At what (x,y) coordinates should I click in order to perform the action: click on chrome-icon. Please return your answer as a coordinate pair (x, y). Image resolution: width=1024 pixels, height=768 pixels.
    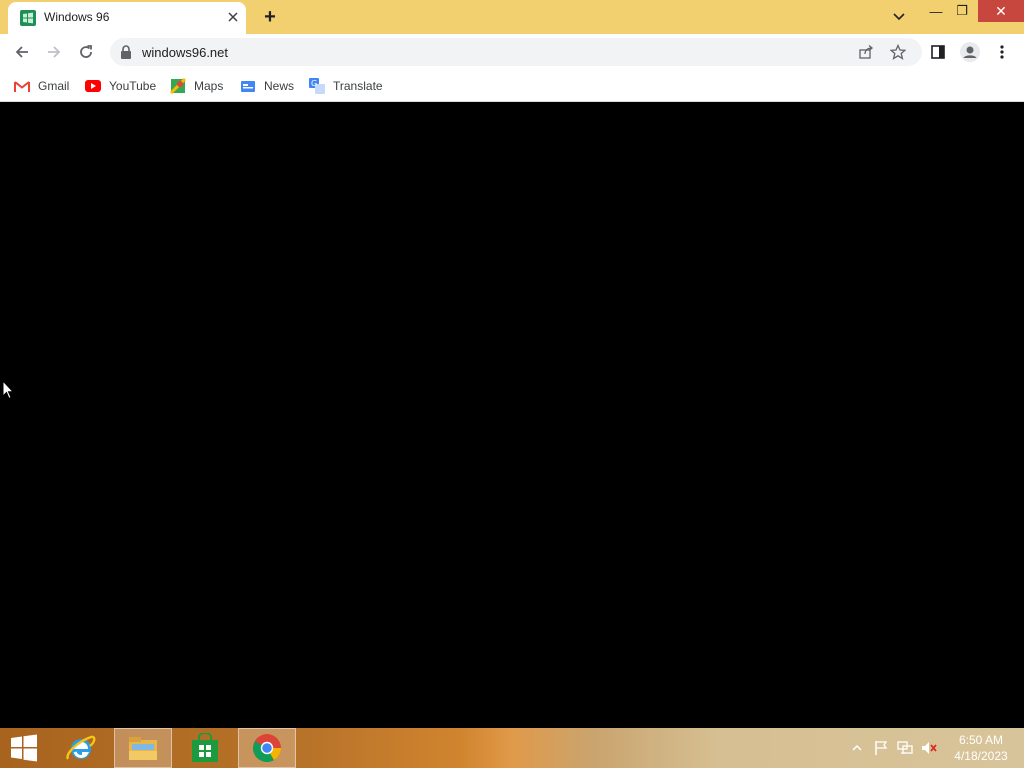
    Looking at the image, I should click on (267, 748).